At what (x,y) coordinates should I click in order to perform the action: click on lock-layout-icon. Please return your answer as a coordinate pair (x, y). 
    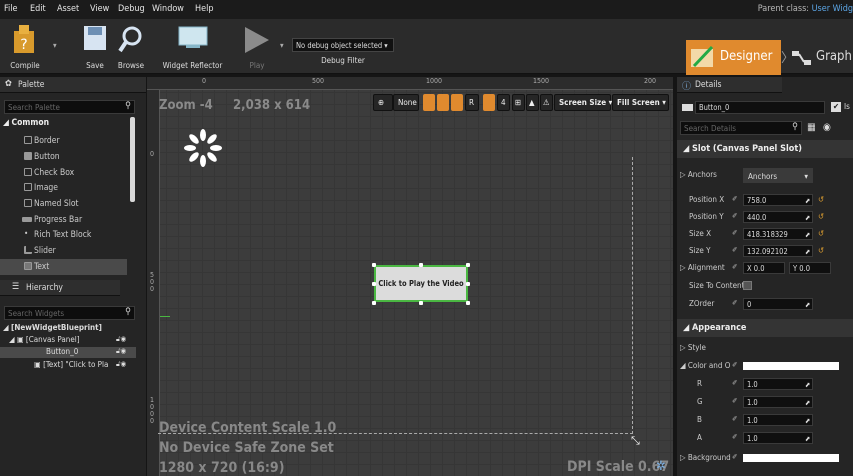
    Looking at the image, I should click on (443, 102).